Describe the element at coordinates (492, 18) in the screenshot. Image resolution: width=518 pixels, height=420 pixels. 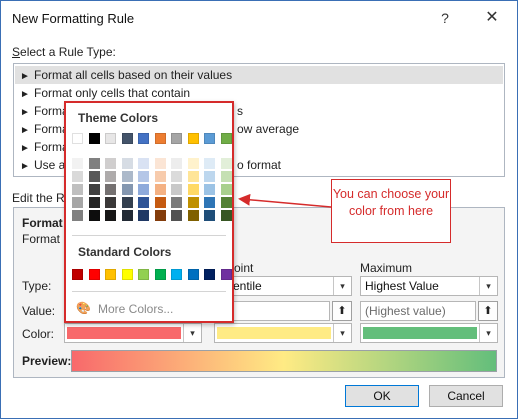
I see `close-button: ✕` at that location.